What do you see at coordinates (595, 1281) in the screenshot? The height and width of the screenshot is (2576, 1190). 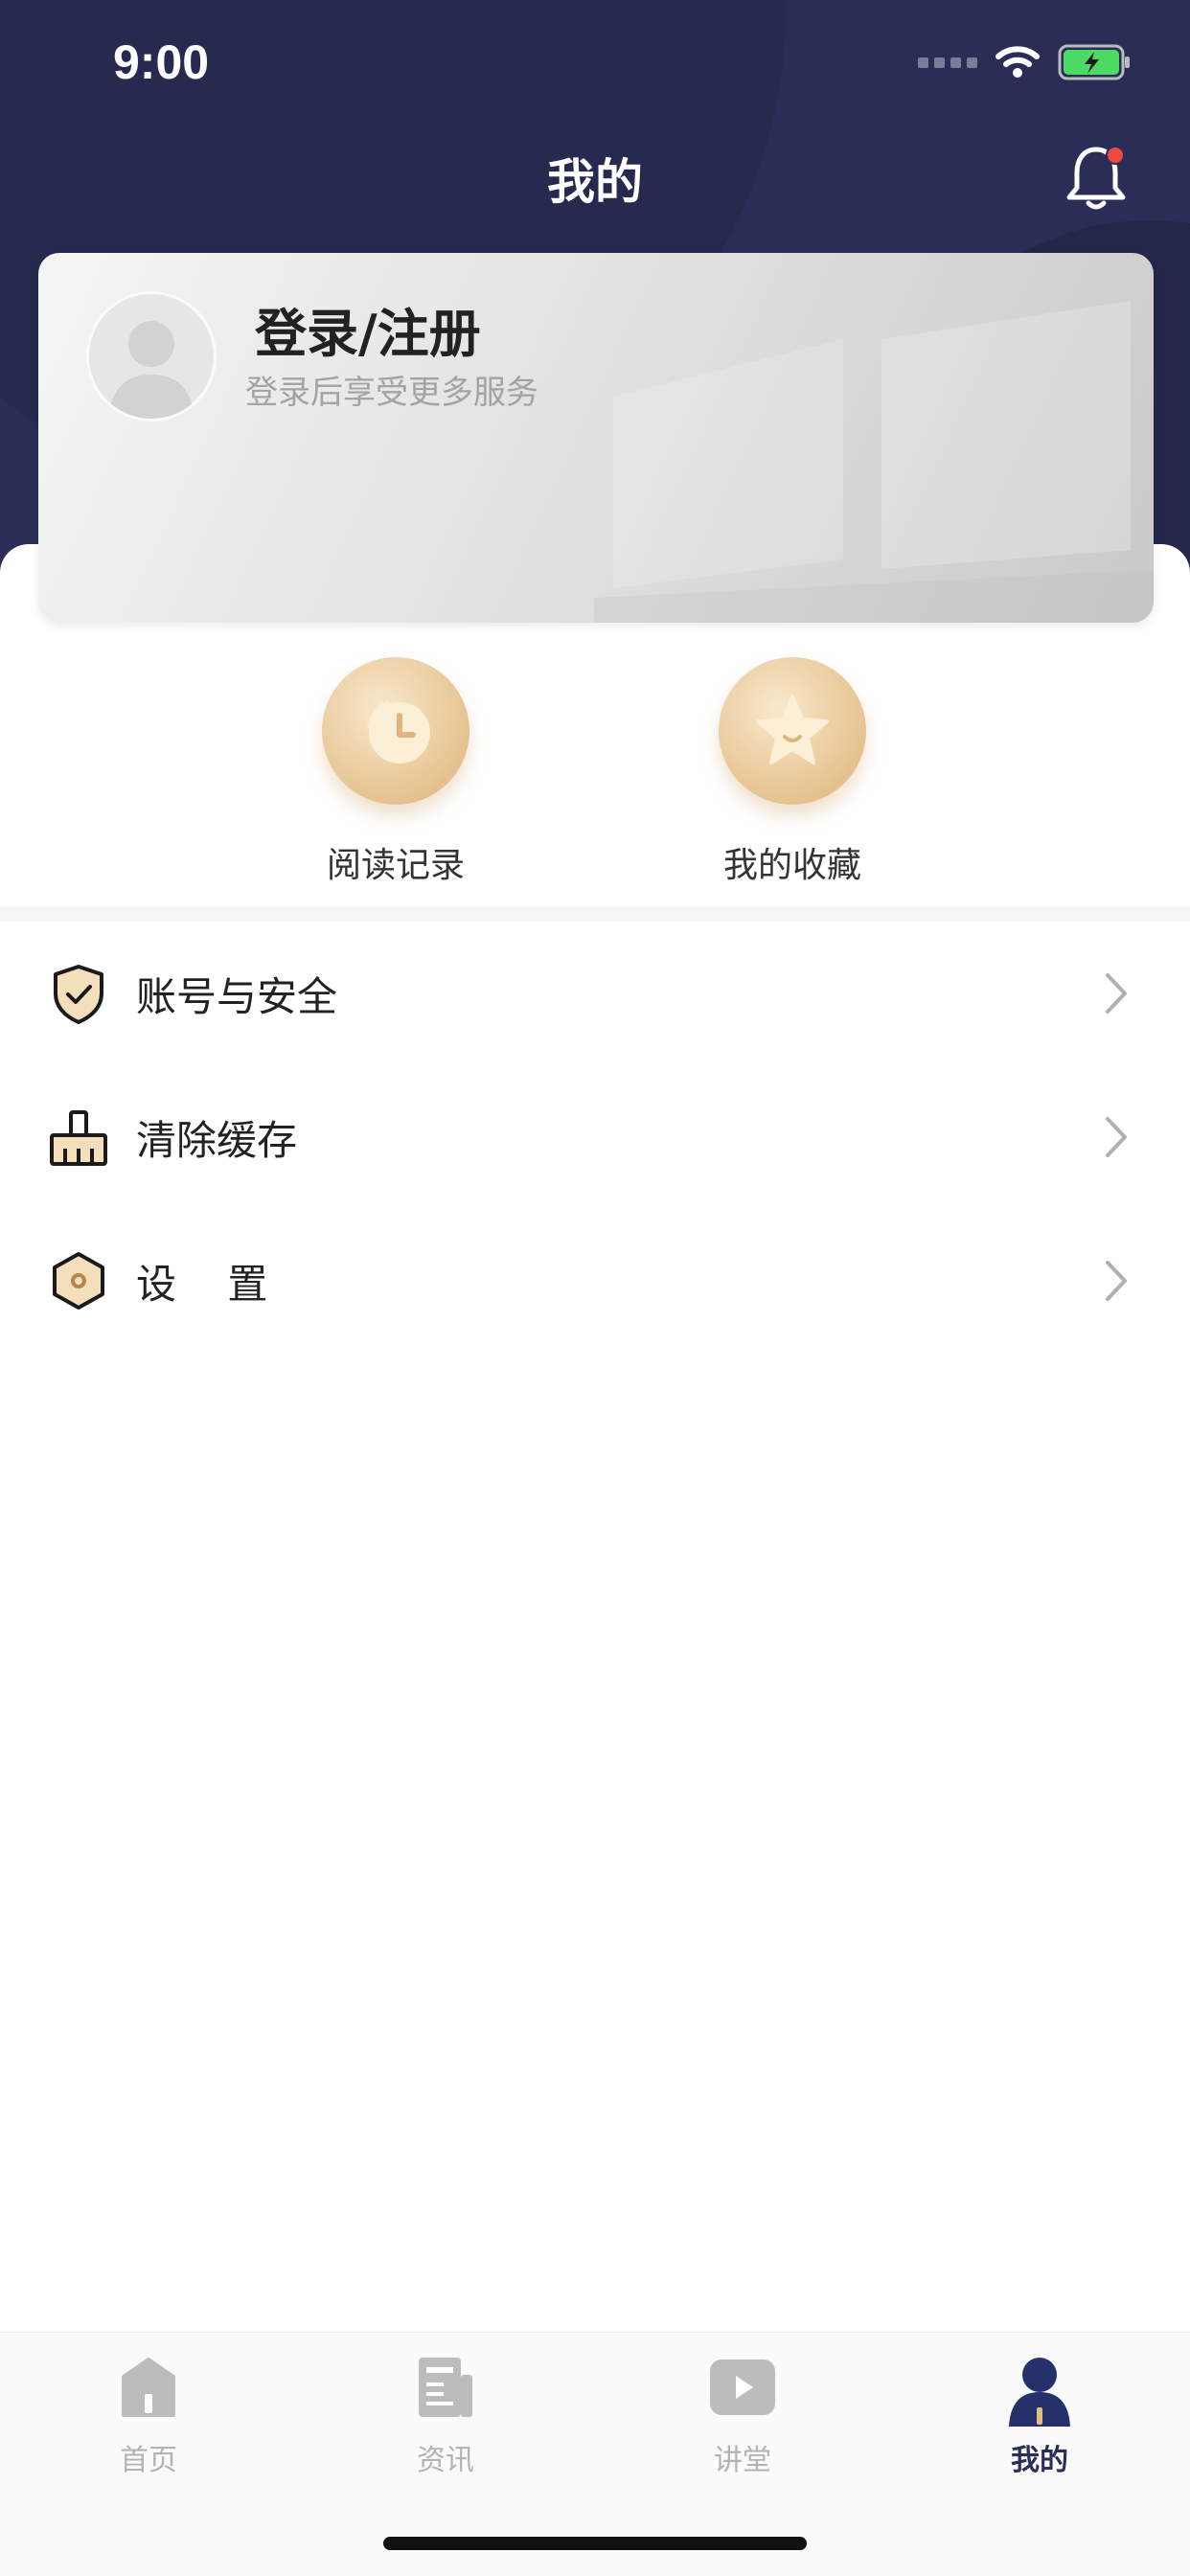 I see `menu-item-settings: 设 置` at bounding box center [595, 1281].